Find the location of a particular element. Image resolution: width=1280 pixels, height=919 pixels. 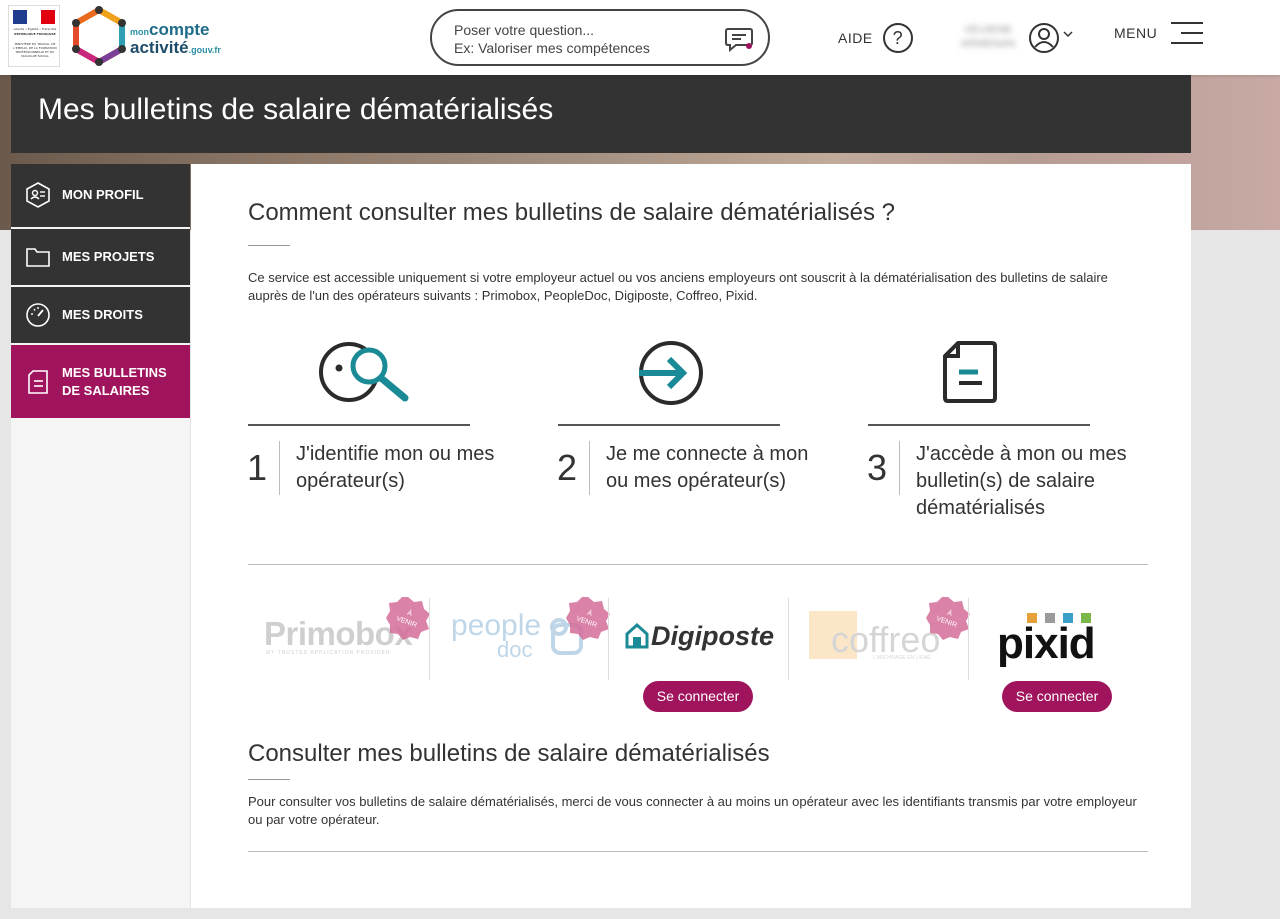

hamburger-icon is located at coordinates (1187, 33).